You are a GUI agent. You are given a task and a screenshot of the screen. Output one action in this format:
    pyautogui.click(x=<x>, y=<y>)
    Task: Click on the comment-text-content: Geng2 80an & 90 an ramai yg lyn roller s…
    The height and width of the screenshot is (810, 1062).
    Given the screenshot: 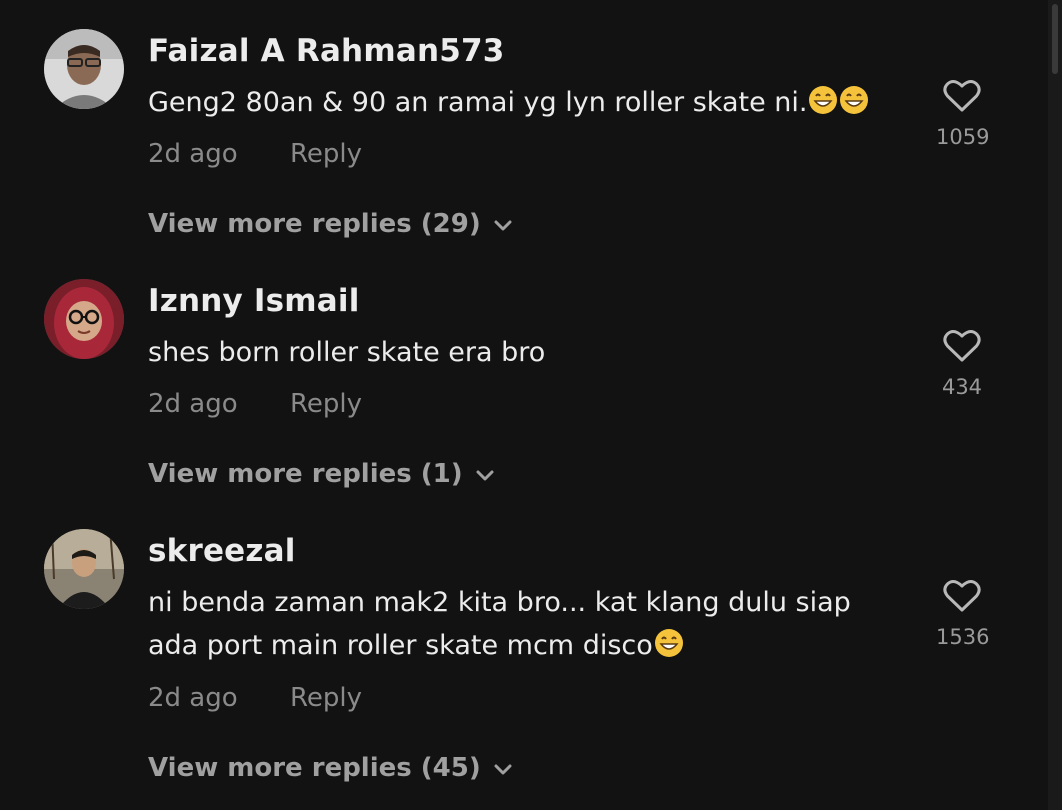 What is the action you would take?
    pyautogui.click(x=478, y=102)
    